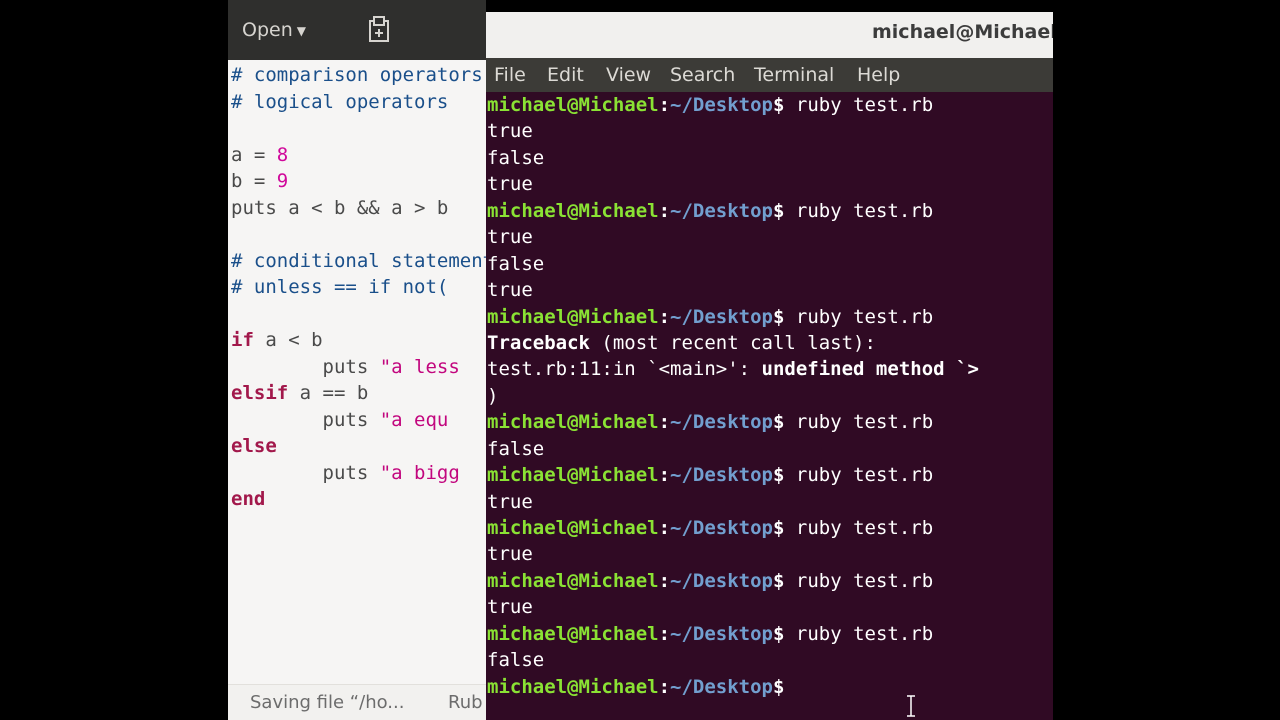  I want to click on code-line: # logical operators, so click(340, 101).